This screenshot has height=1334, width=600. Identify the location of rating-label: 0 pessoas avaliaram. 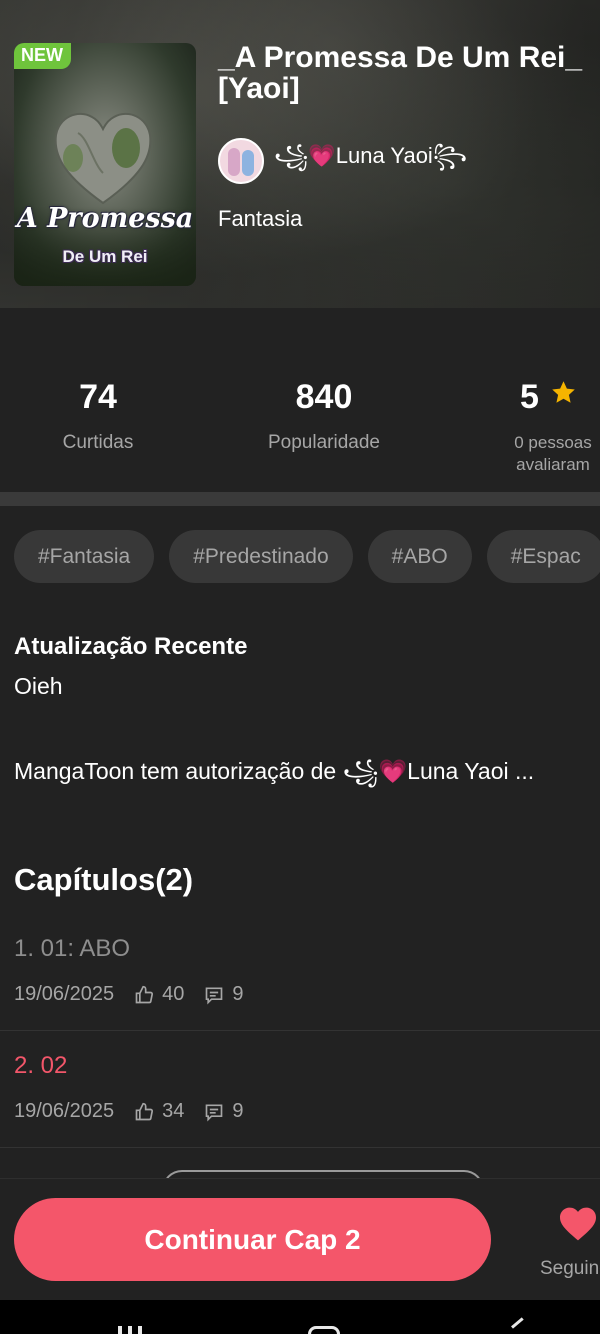
(553, 453).